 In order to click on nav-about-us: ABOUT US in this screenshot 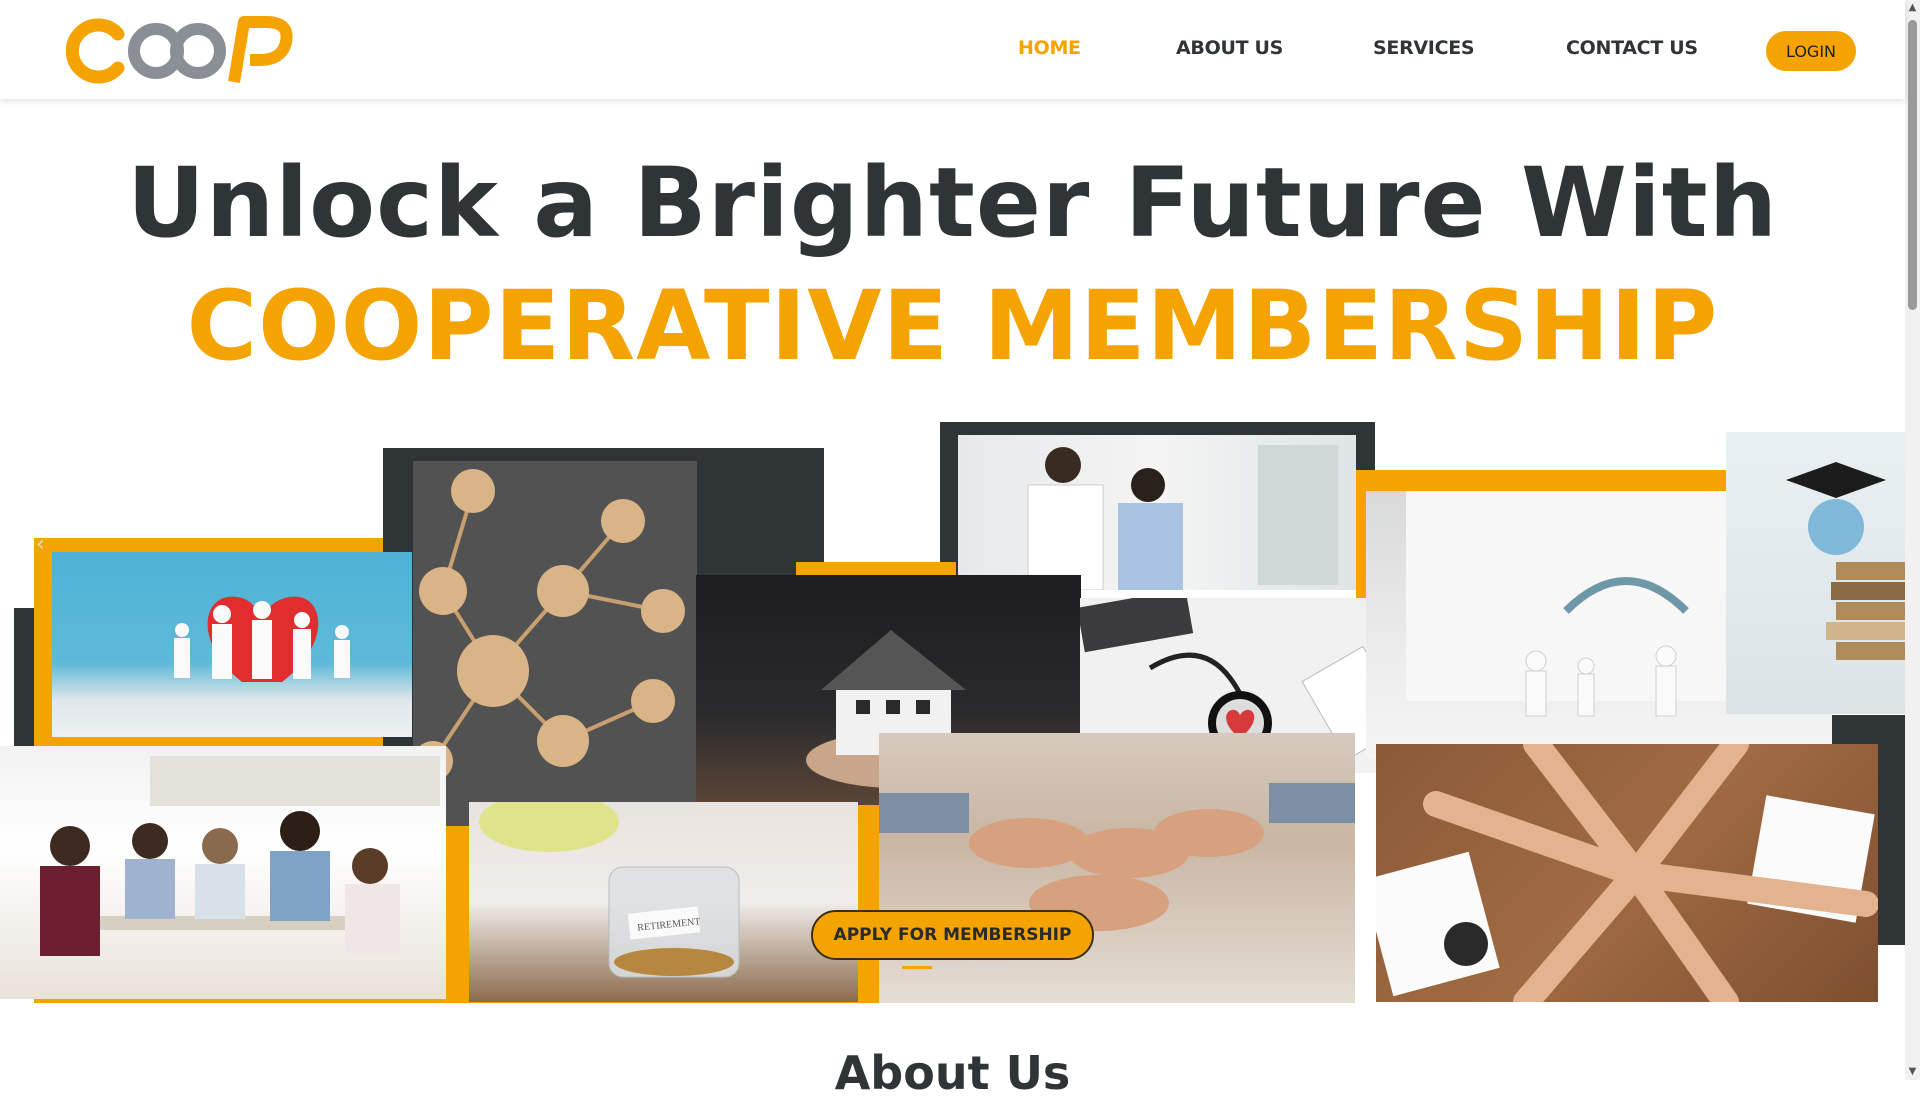, I will do `click(1229, 48)`.